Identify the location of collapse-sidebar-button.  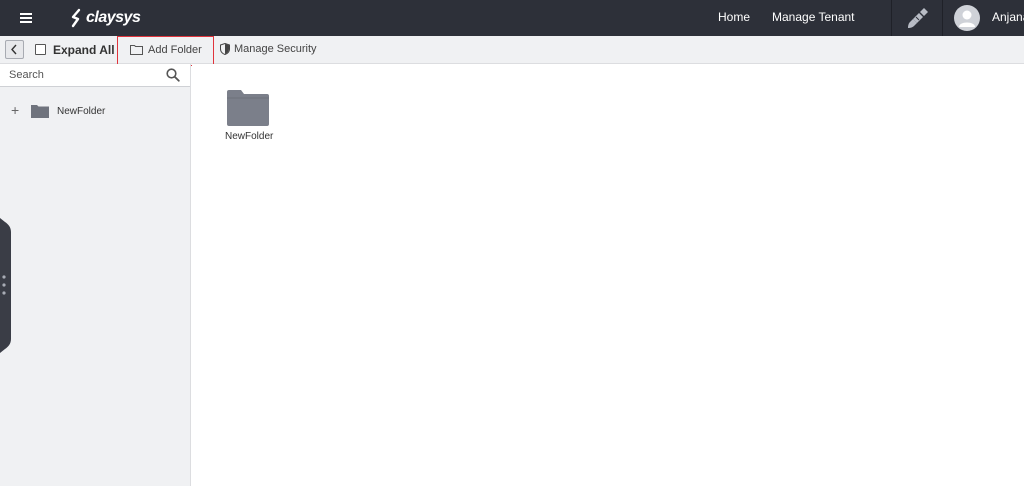
(14, 49).